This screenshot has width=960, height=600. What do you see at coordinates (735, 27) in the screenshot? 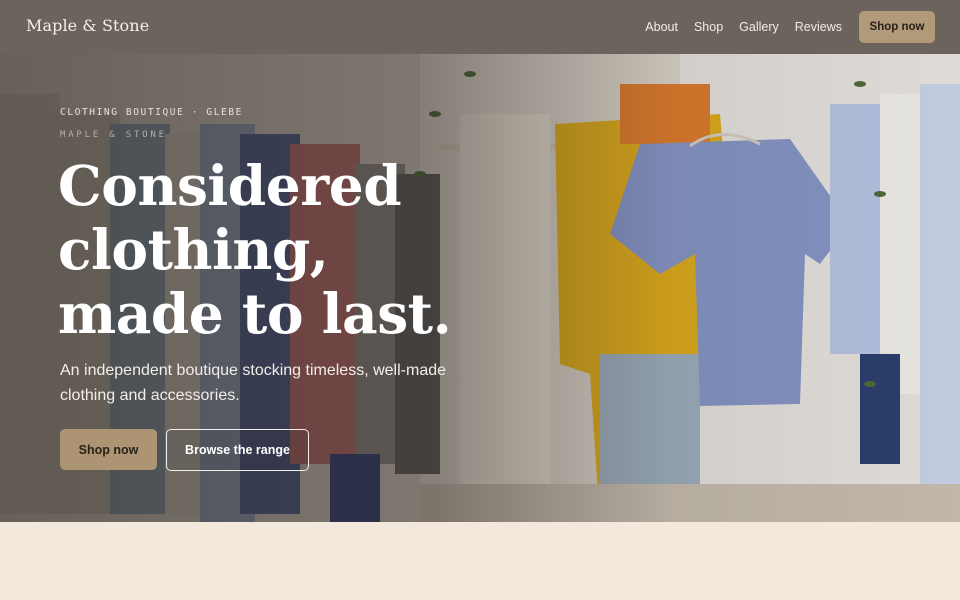
I see `nav-links: About Shop Gallery Reviews` at bounding box center [735, 27].